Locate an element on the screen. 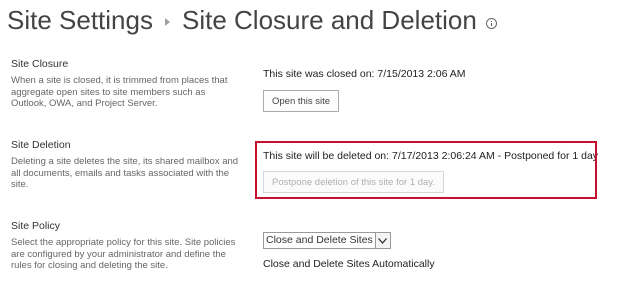  site-policy-heading: Site Policy is located at coordinates (36, 226).